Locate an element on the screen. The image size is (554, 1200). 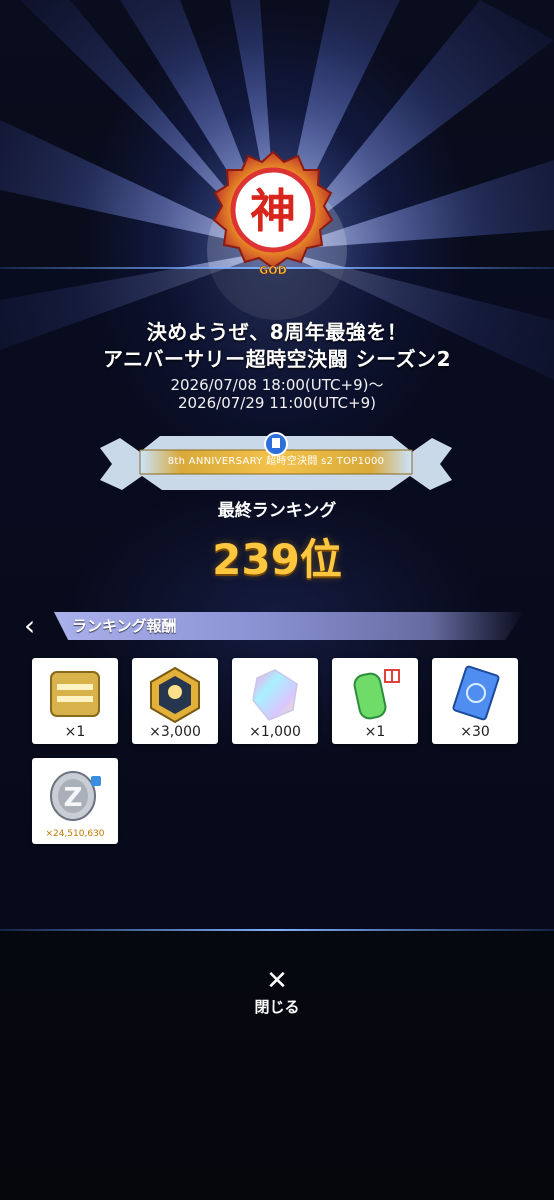
close-button: ✕ 閉じる is located at coordinates (277, 992).